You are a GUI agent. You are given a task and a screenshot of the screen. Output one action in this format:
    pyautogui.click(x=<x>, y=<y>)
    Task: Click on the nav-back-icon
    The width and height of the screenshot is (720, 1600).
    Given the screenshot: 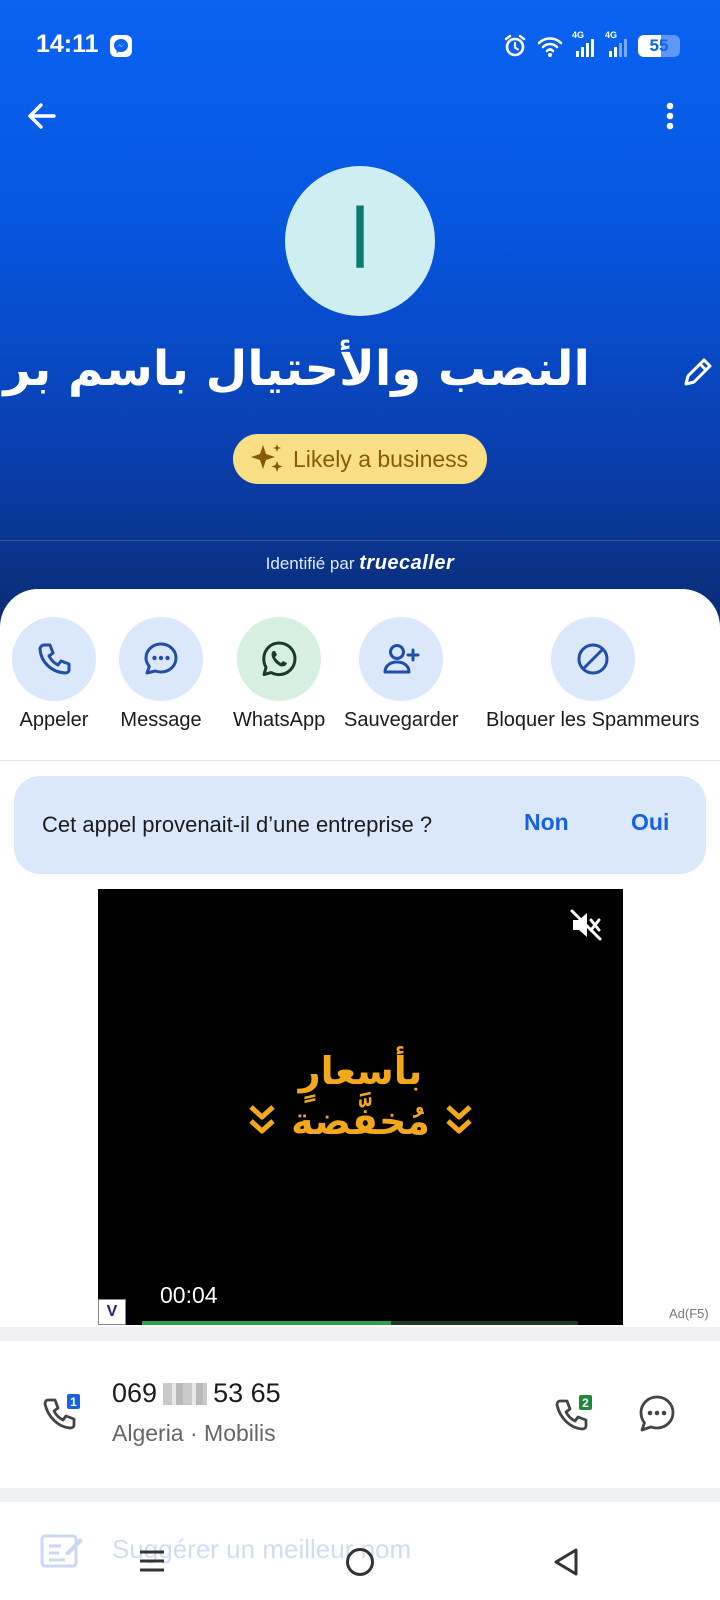 What is the action you would take?
    pyautogui.click(x=566, y=1562)
    